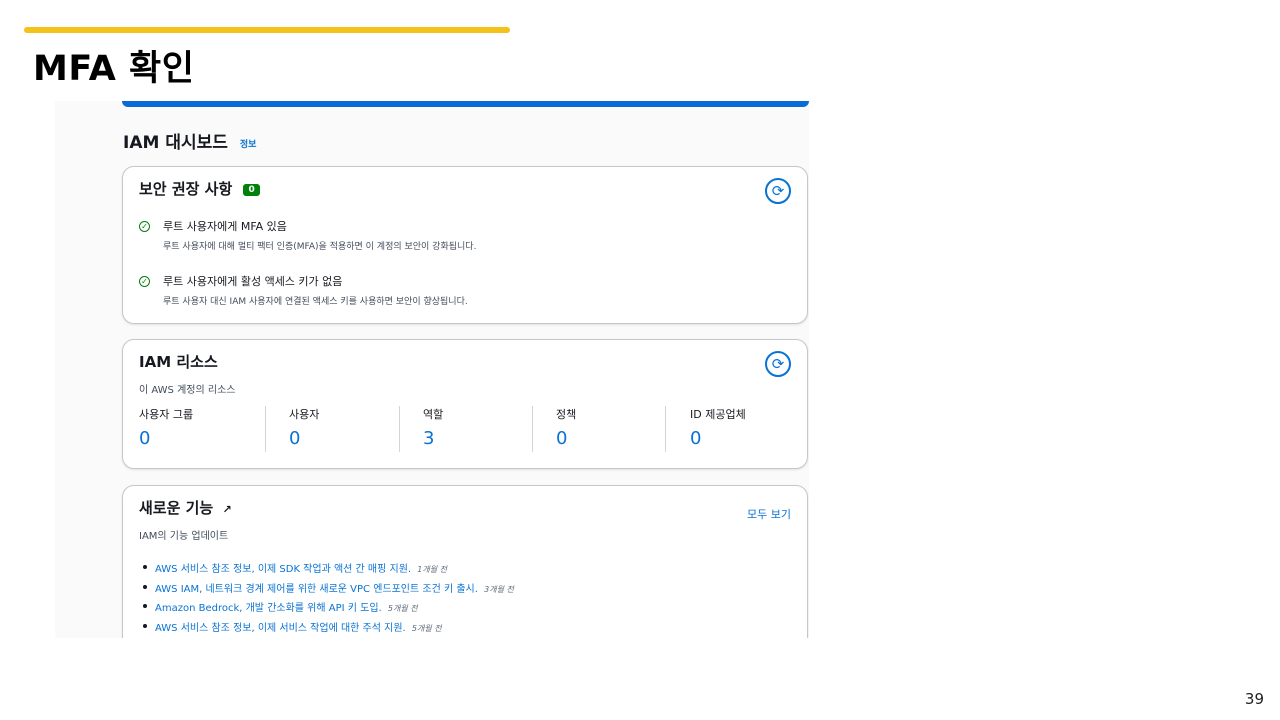 Image resolution: width=1280 pixels, height=720 pixels. What do you see at coordinates (499, 589) in the screenshot?
I see `news-timestamp: 3개월 전` at bounding box center [499, 589].